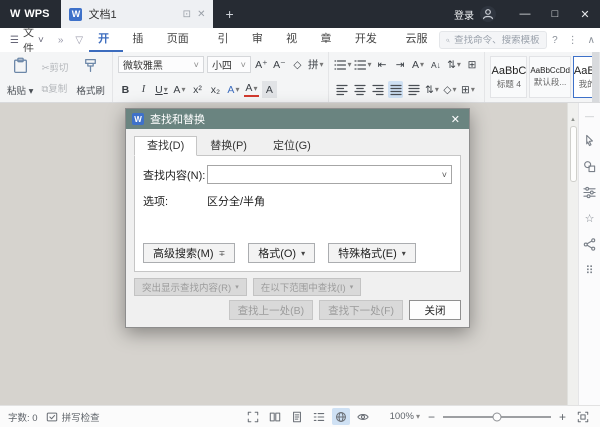 This screenshot has height=427, width=600. What do you see at coordinates (589, 140) in the screenshot?
I see `select-cursor-icon` at bounding box center [589, 140].